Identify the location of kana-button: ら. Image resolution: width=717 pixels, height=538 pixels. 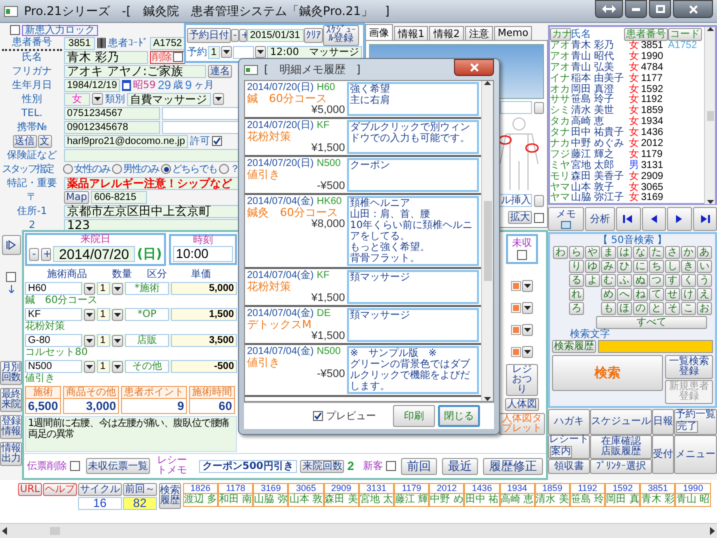
(576, 252).